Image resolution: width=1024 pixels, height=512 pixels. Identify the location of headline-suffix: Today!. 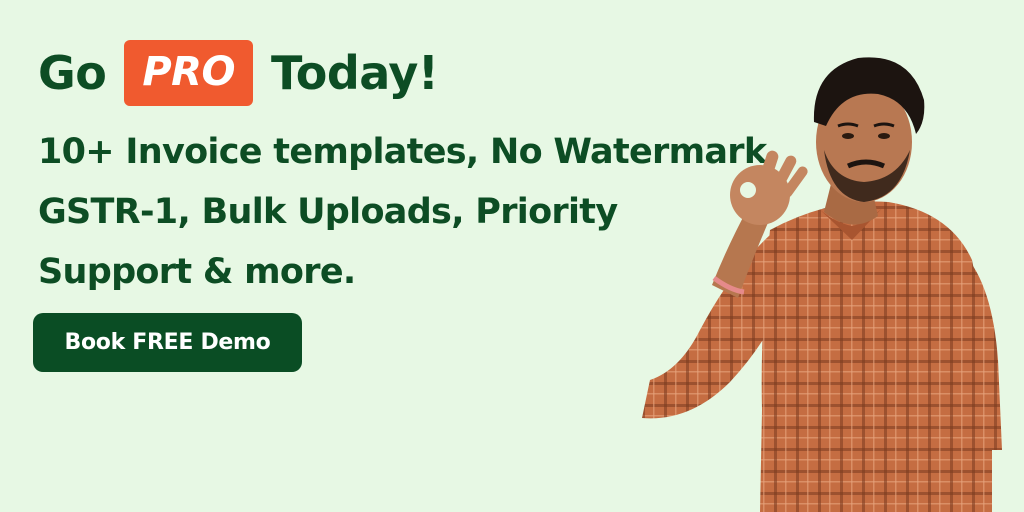
(354, 73).